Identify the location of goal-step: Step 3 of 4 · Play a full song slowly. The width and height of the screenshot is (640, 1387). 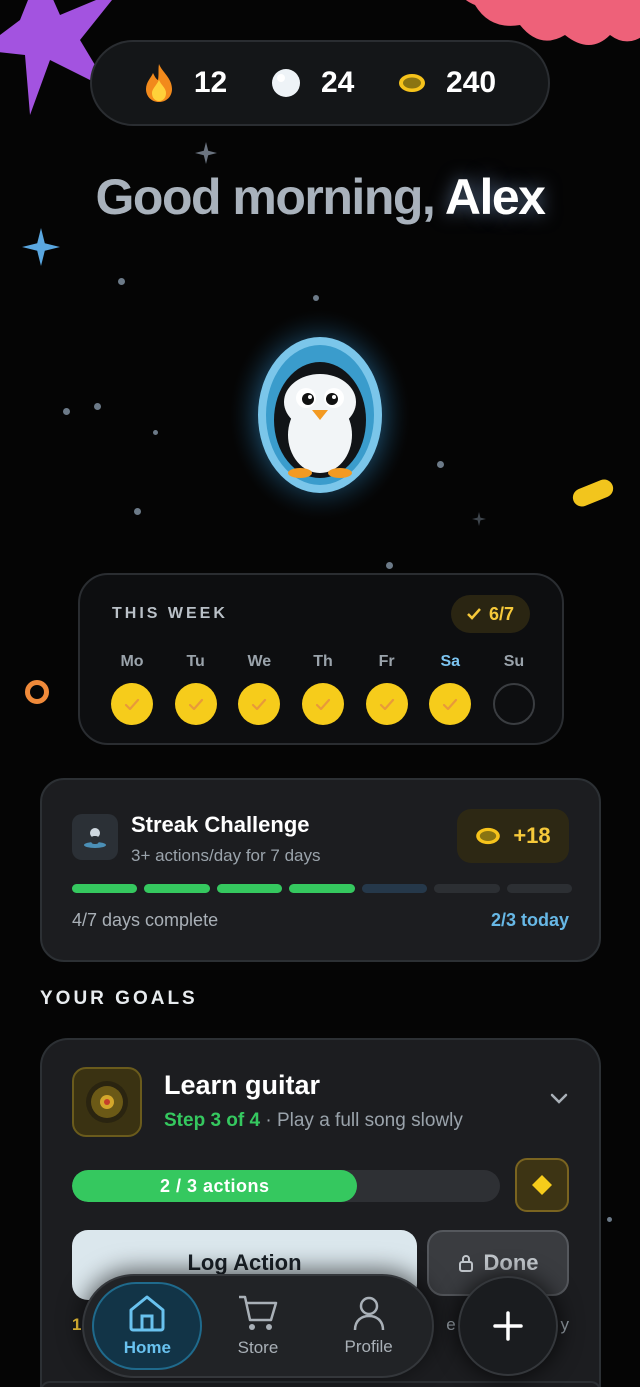
(313, 1121).